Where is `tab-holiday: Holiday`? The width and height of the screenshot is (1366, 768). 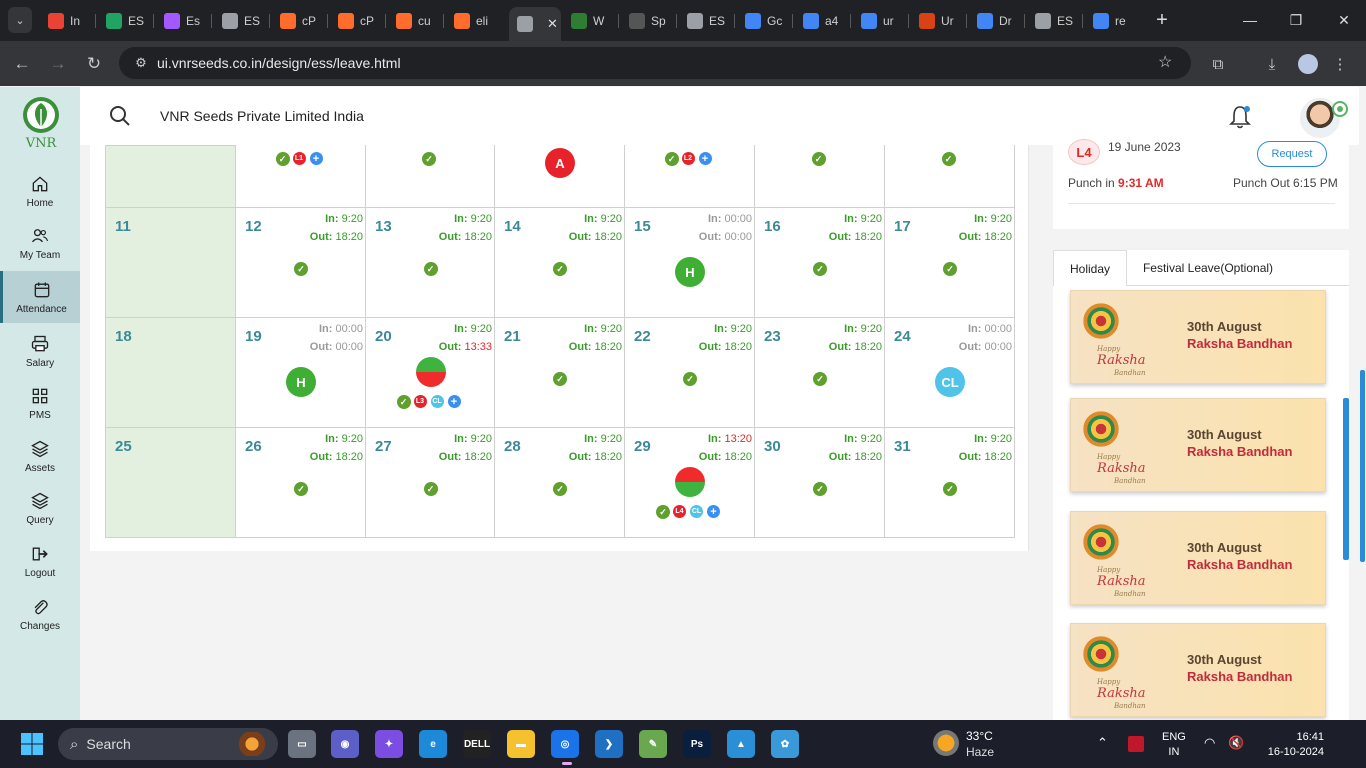 tab-holiday: Holiday is located at coordinates (1090, 268).